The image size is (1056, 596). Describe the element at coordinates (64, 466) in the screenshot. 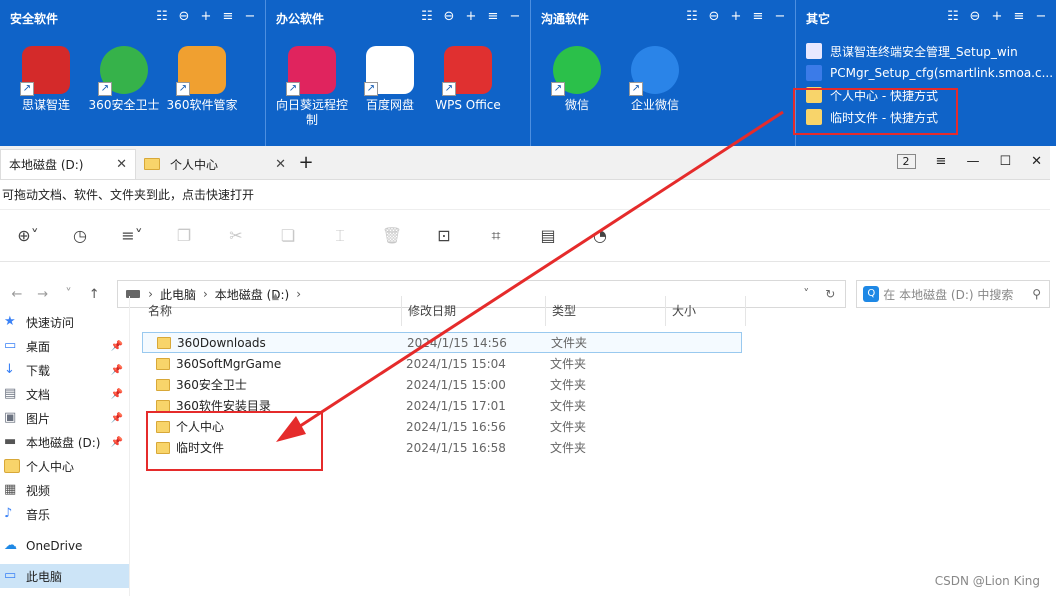

I see `nav-item: 个人中心` at that location.